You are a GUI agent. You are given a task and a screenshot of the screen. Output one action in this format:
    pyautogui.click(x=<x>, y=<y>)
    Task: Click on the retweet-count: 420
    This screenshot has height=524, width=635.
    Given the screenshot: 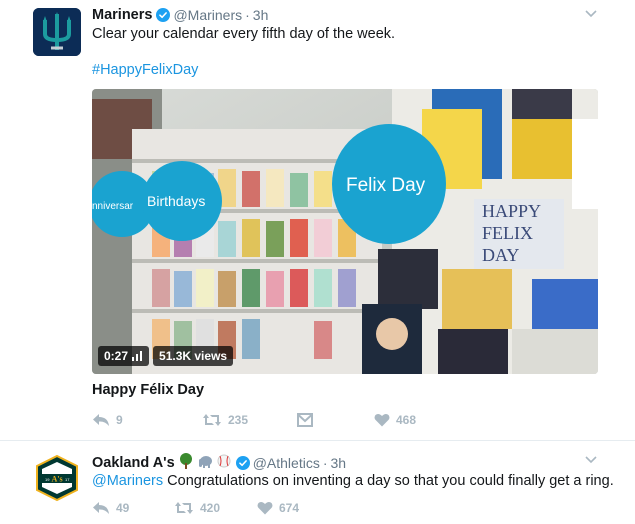 What is the action you would take?
    pyautogui.click(x=210, y=508)
    